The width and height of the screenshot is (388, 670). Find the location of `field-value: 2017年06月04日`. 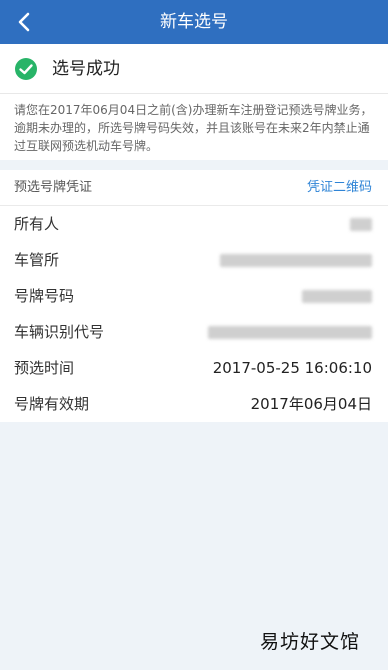

field-value: 2017年06月04日 is located at coordinates (311, 404).